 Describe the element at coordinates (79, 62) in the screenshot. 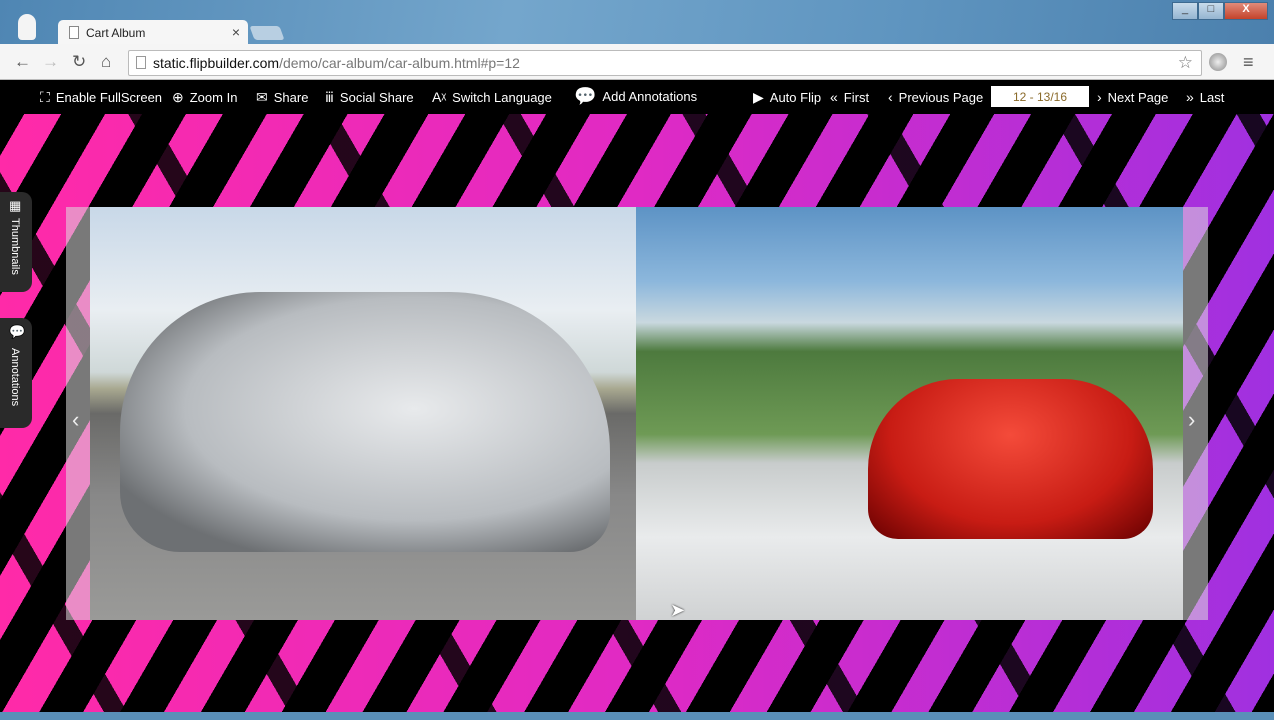

I see `reload-icon: ↻` at that location.